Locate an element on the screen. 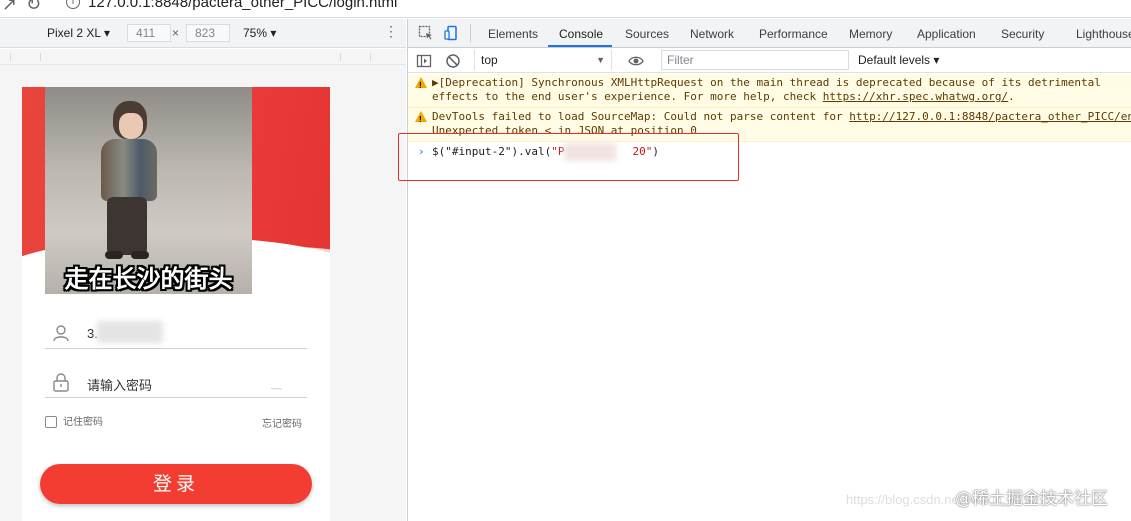 Image resolution: width=1131 pixels, height=521 pixels. password-placeholder: 请输入密码 is located at coordinates (120, 385).